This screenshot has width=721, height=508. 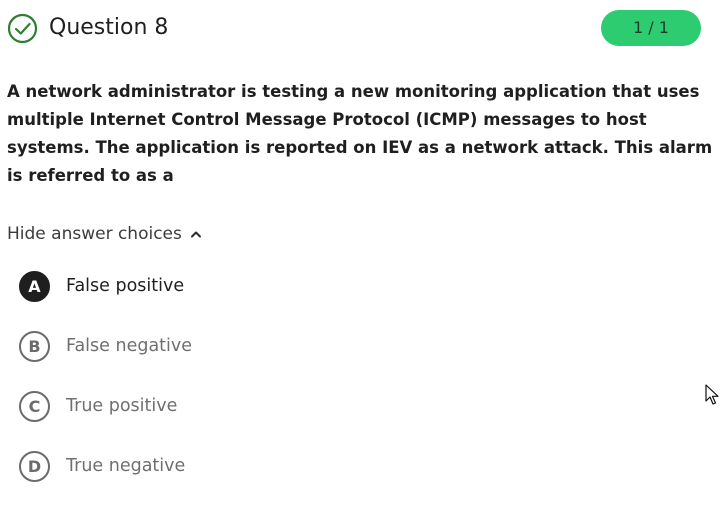 I want to click on answer-choice-c: C True positive, so click(x=349, y=406).